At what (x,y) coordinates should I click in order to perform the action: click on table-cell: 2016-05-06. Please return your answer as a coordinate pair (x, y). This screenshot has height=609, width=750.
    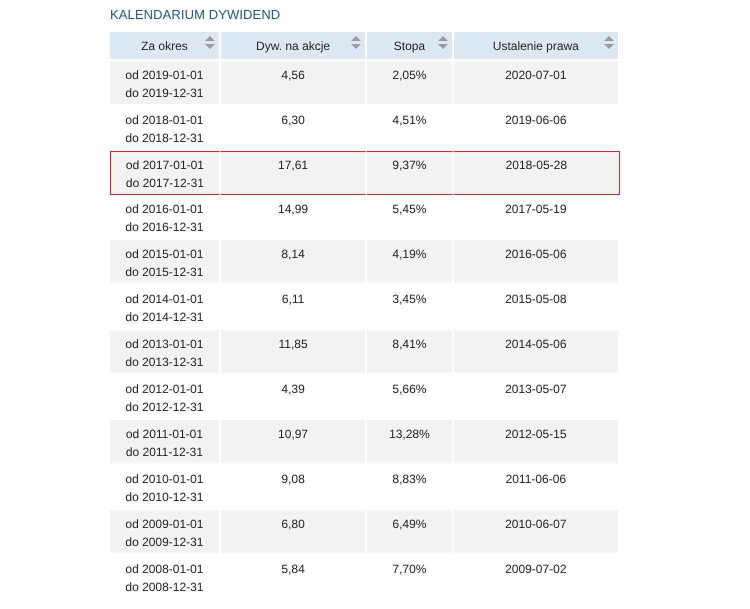
    Looking at the image, I should click on (537, 262).